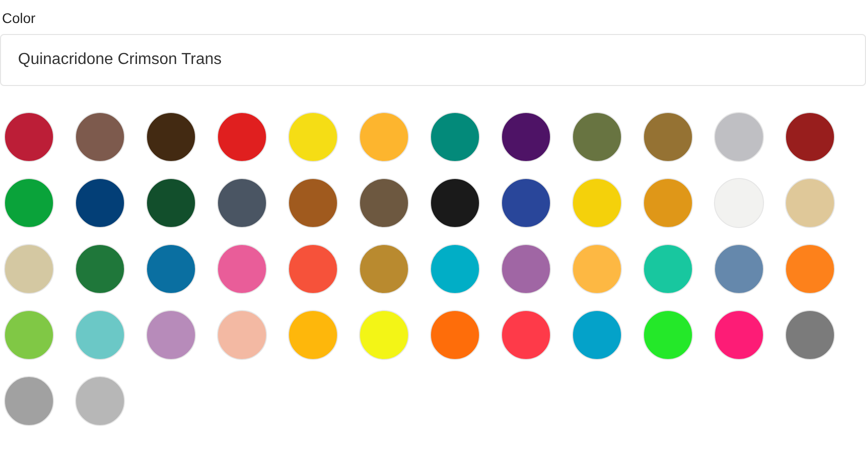 This screenshot has height=452, width=866. Describe the element at coordinates (433, 60) in the screenshot. I see `color-name-field: Quinacridone Crimson Trans` at that location.